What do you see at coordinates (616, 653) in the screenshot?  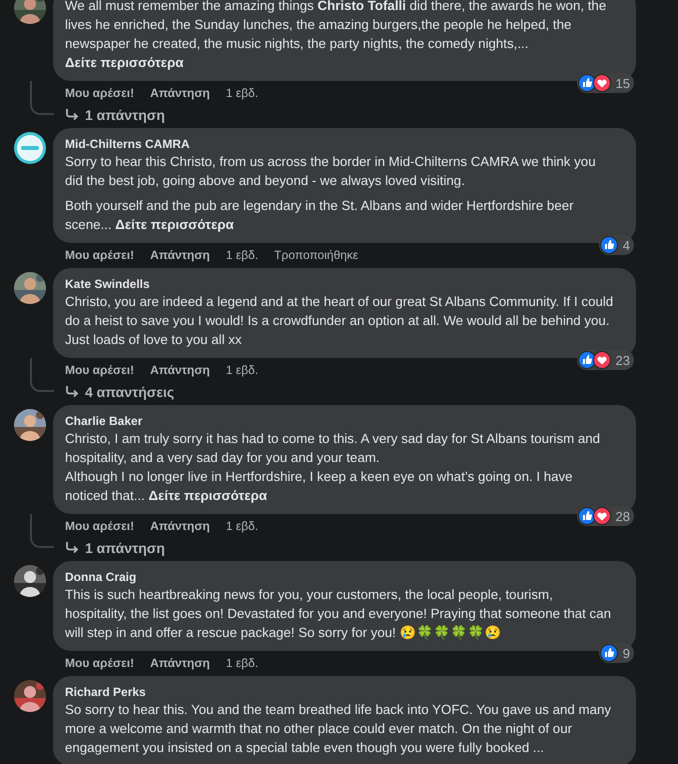 I see `reactions-badge: 9` at bounding box center [616, 653].